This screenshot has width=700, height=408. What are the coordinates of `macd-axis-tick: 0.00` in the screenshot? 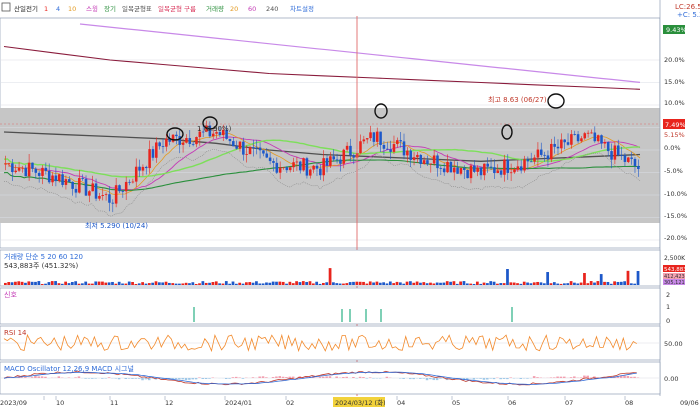 It's located at (671, 379).